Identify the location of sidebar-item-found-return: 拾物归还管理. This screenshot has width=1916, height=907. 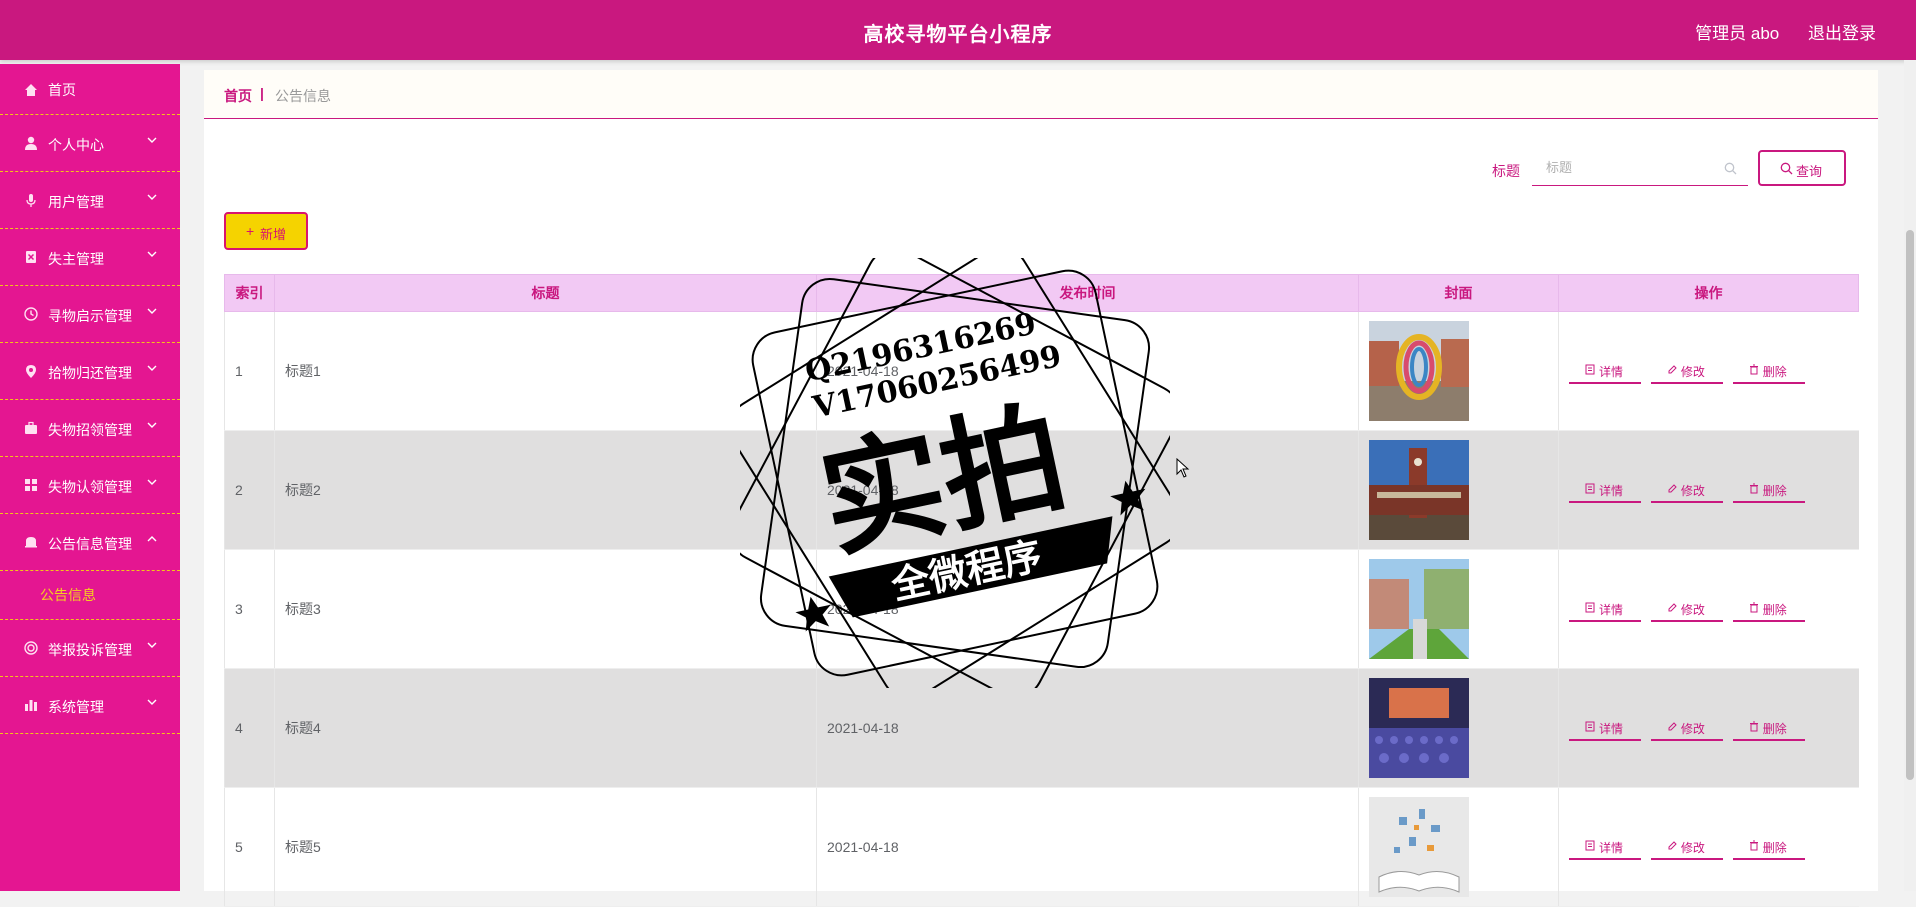
(90, 371).